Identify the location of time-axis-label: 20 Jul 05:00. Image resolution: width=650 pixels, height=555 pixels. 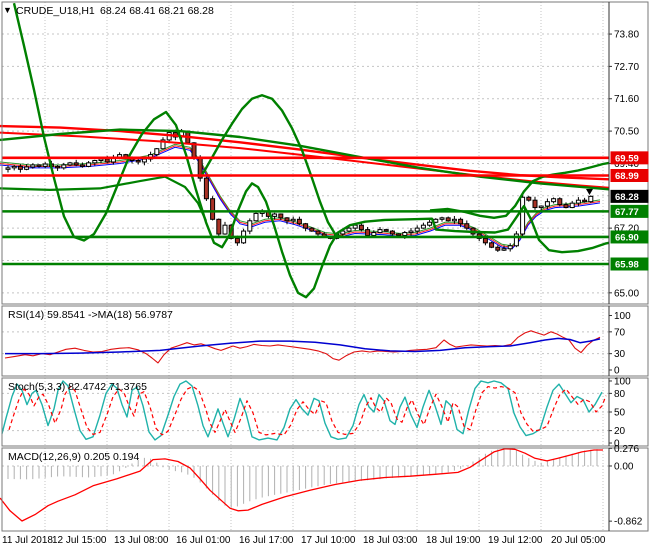
(578, 540).